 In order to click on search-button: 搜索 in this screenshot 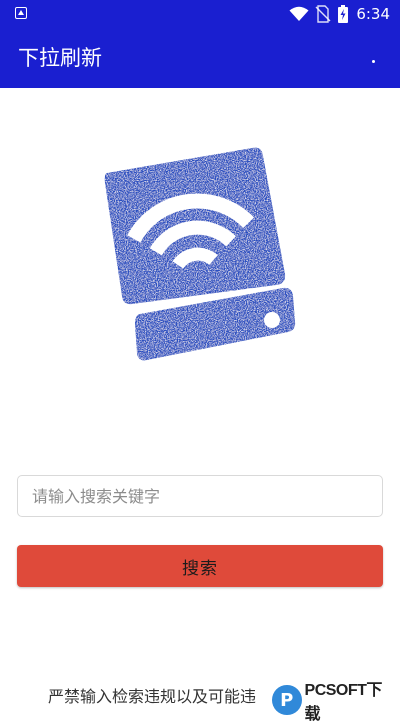, I will do `click(200, 566)`.